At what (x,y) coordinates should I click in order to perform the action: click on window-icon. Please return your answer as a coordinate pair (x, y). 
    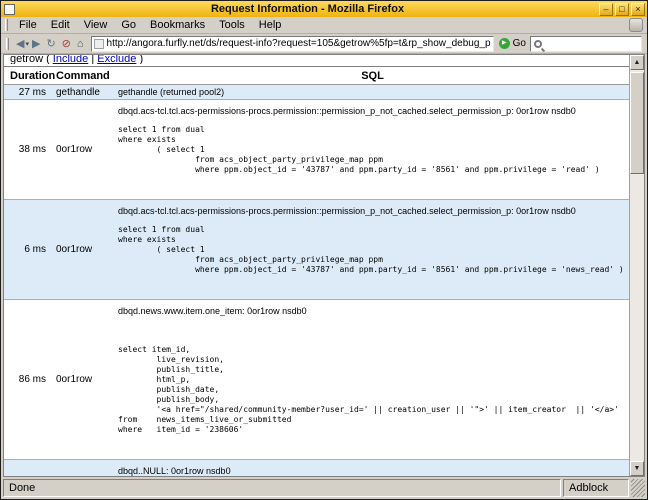
    Looking at the image, I should click on (9, 9).